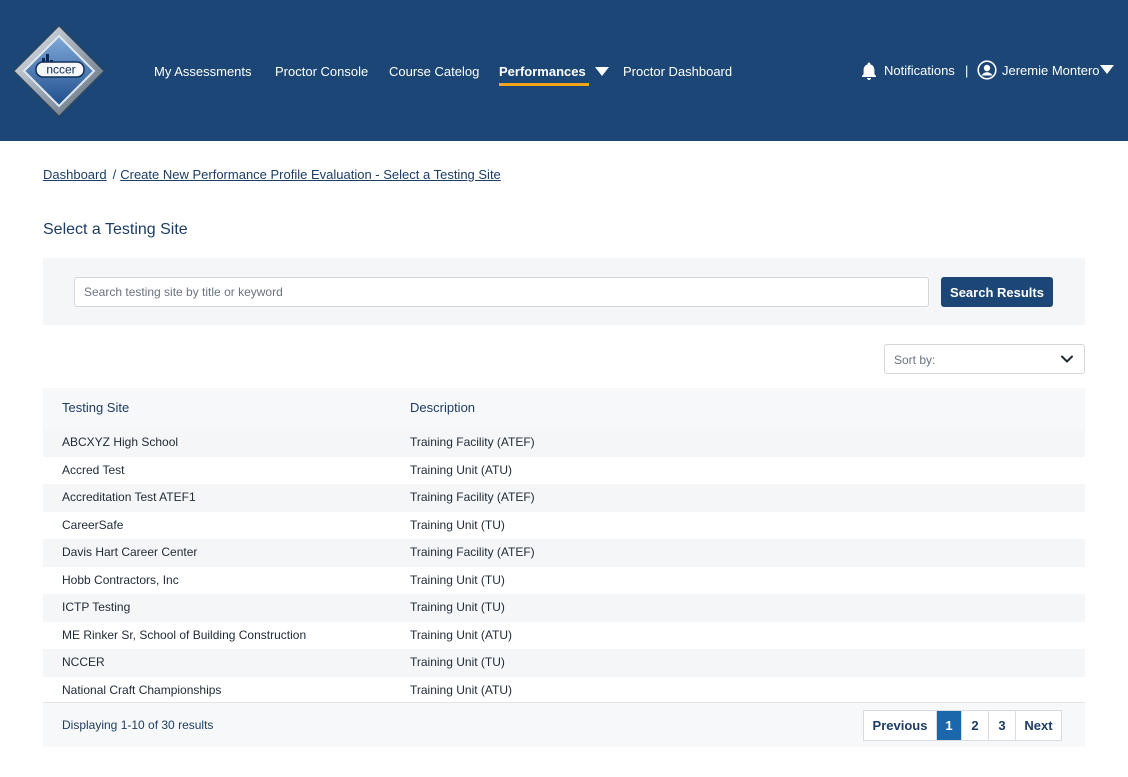  Describe the element at coordinates (564, 470) in the screenshot. I see `table-row: Accred Test Training Unit (ATU)` at that location.